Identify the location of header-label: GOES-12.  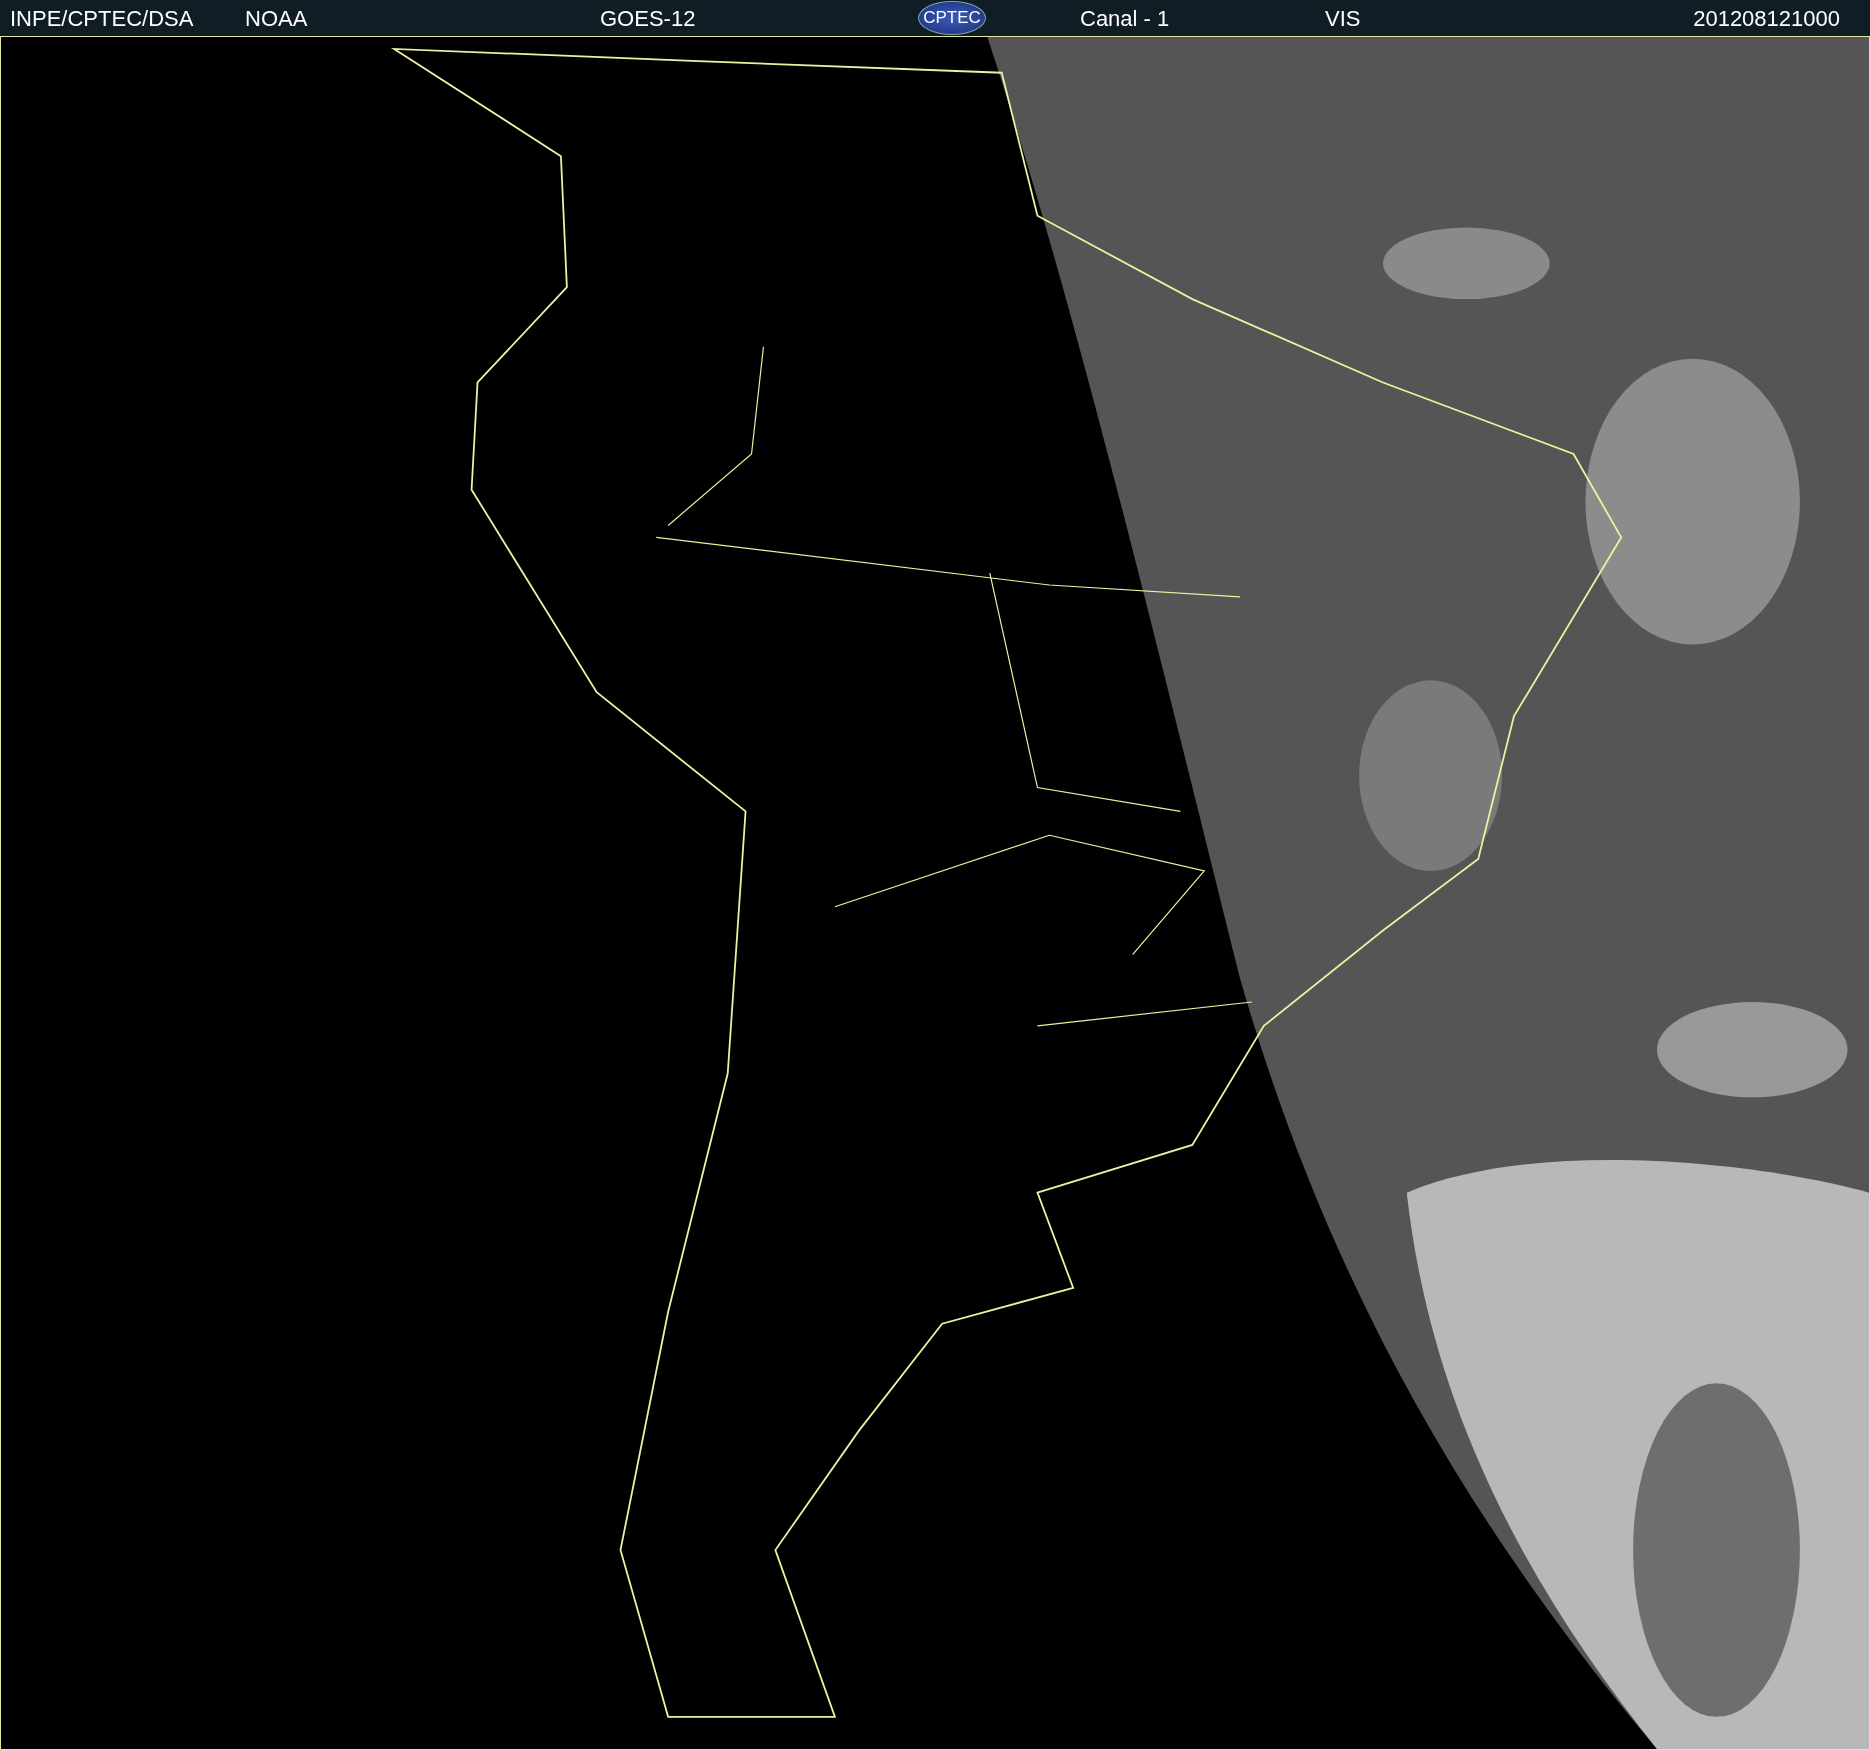
(648, 18).